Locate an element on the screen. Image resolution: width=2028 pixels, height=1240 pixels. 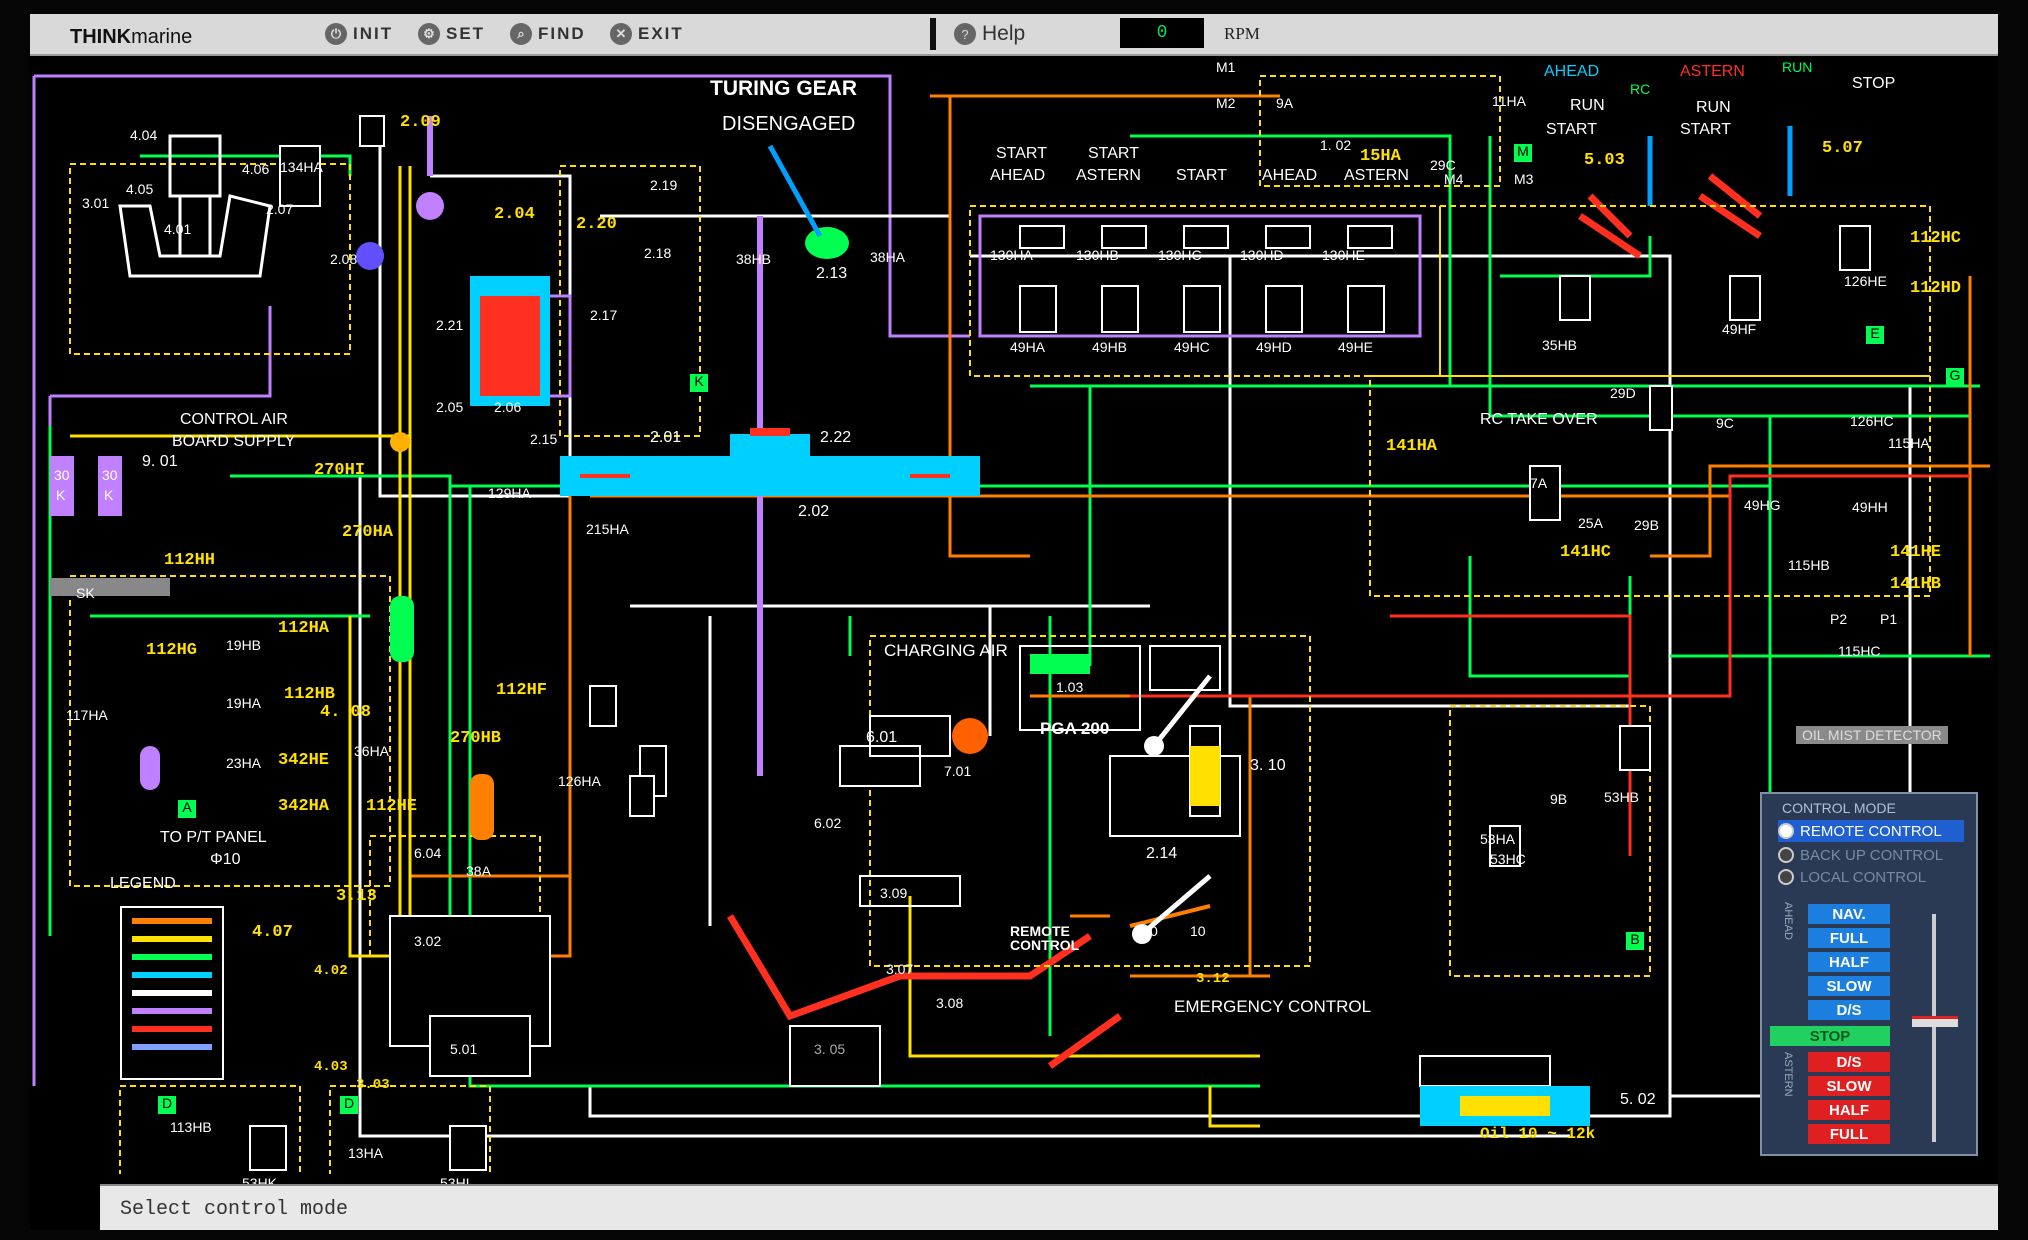
label-9b: 9B is located at coordinates (1559, 799).